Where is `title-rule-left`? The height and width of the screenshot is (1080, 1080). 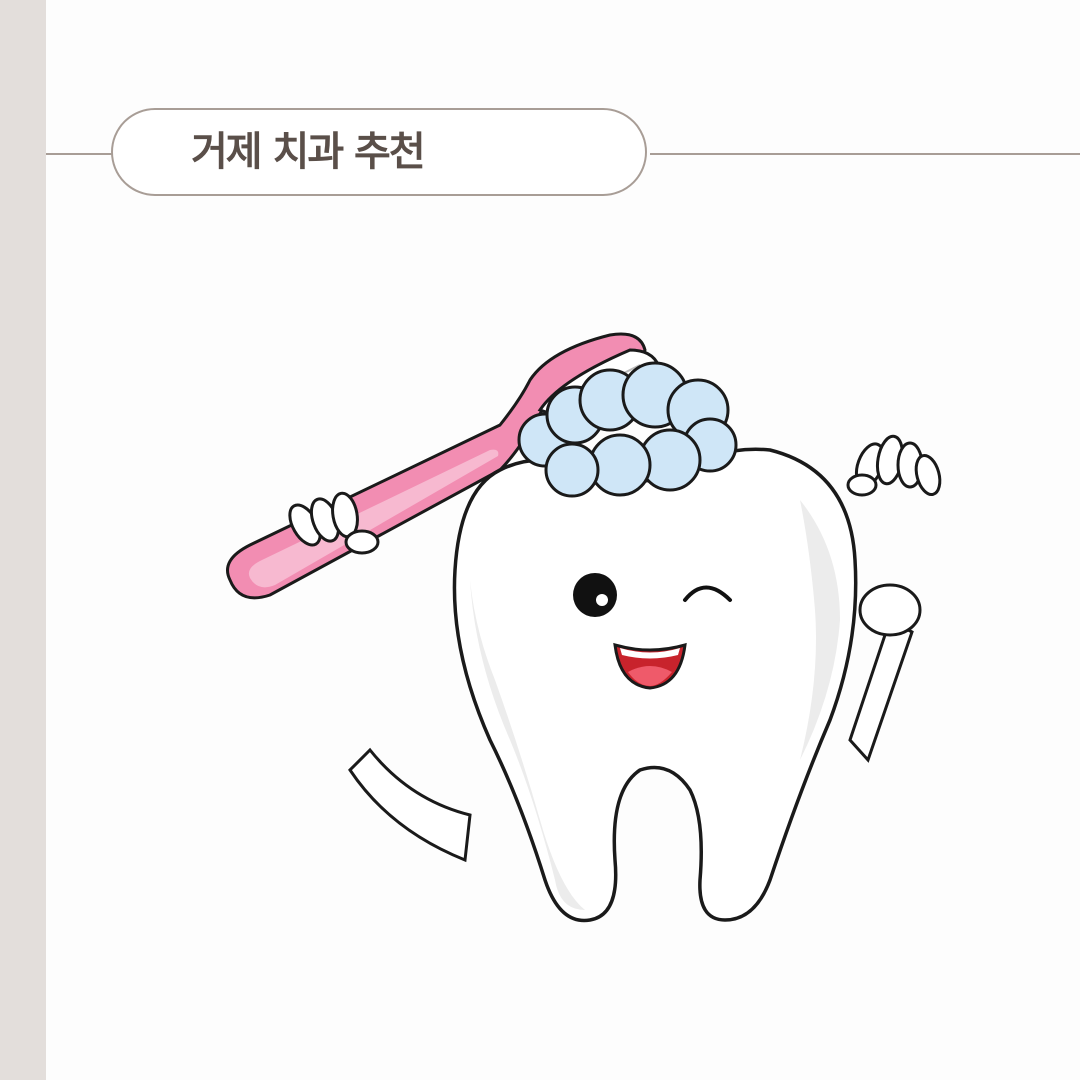
title-rule-left is located at coordinates (79, 154).